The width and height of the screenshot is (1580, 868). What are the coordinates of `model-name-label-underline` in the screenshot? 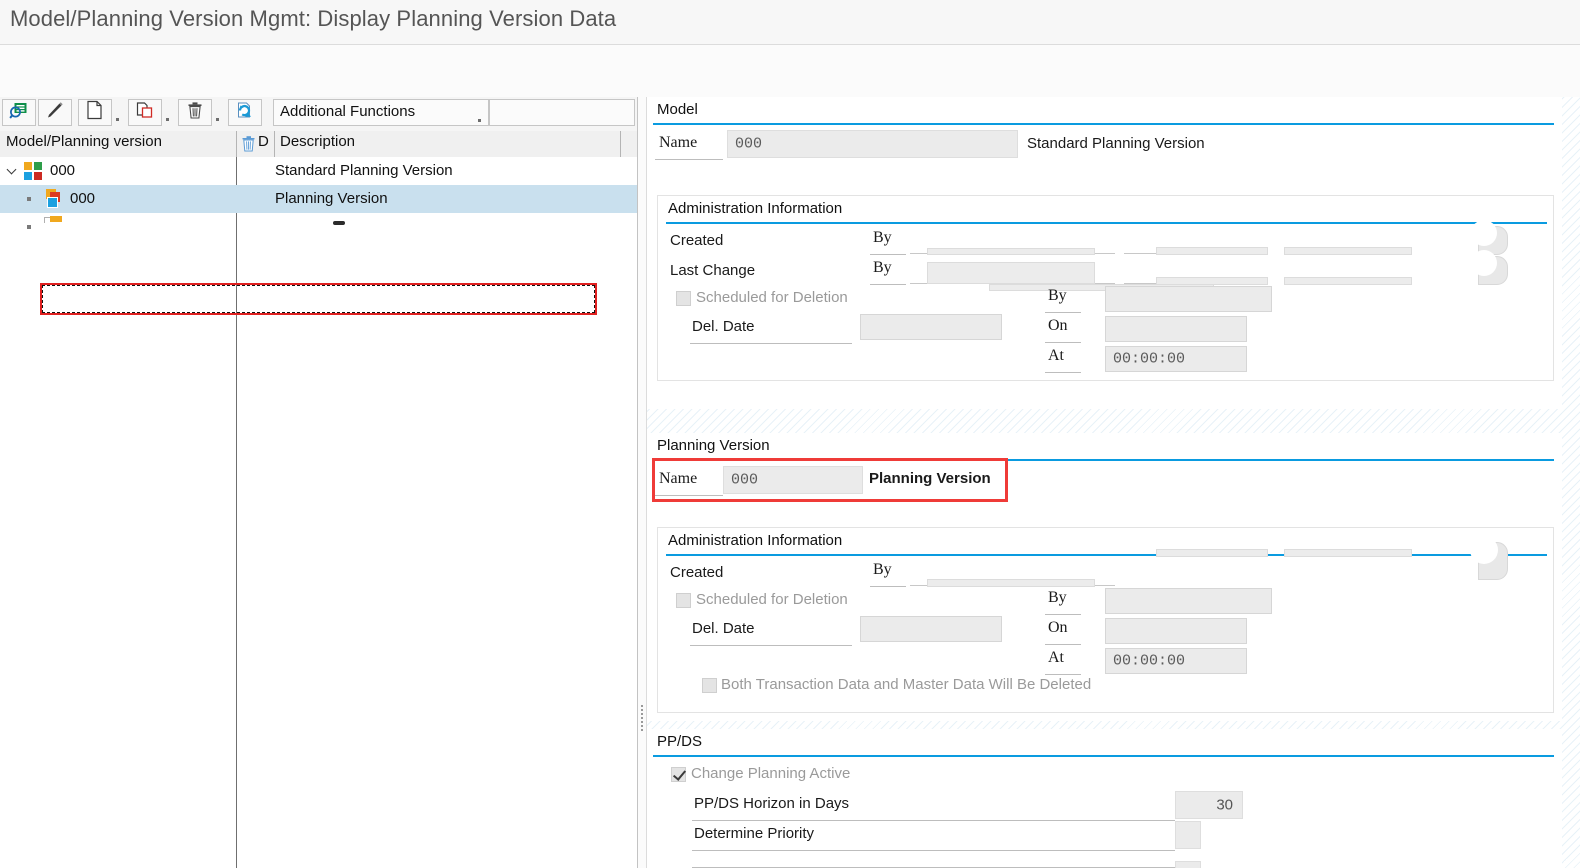 It's located at (689, 159).